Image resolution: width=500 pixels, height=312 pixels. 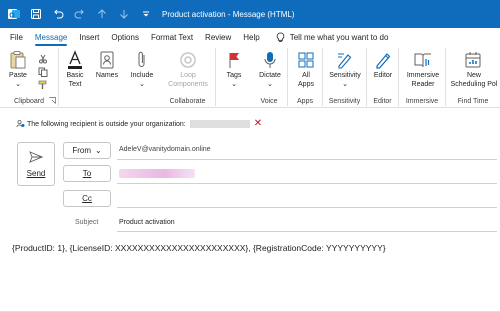 I want to click on sensitivity-dropdown-icon: ⌄, so click(x=345, y=84).